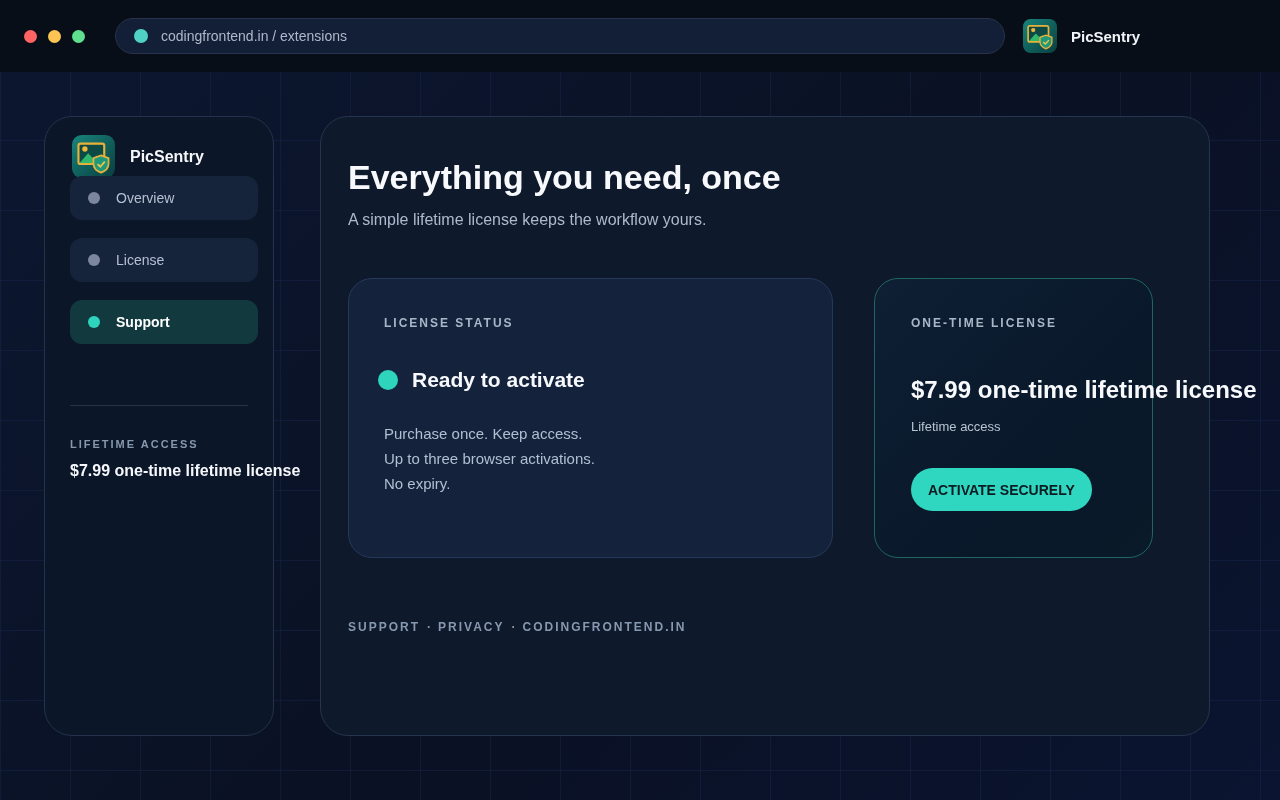 Image resolution: width=1280 pixels, height=800 pixels. I want to click on site-status-dot-icon, so click(141, 36).